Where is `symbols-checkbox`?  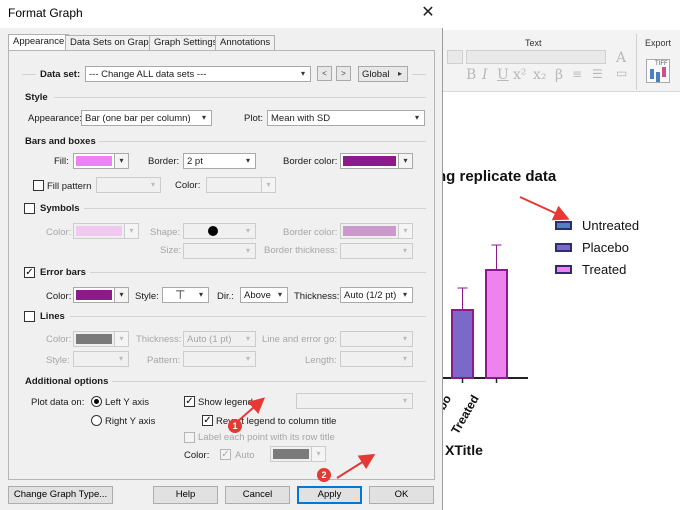 symbols-checkbox is located at coordinates (29, 208).